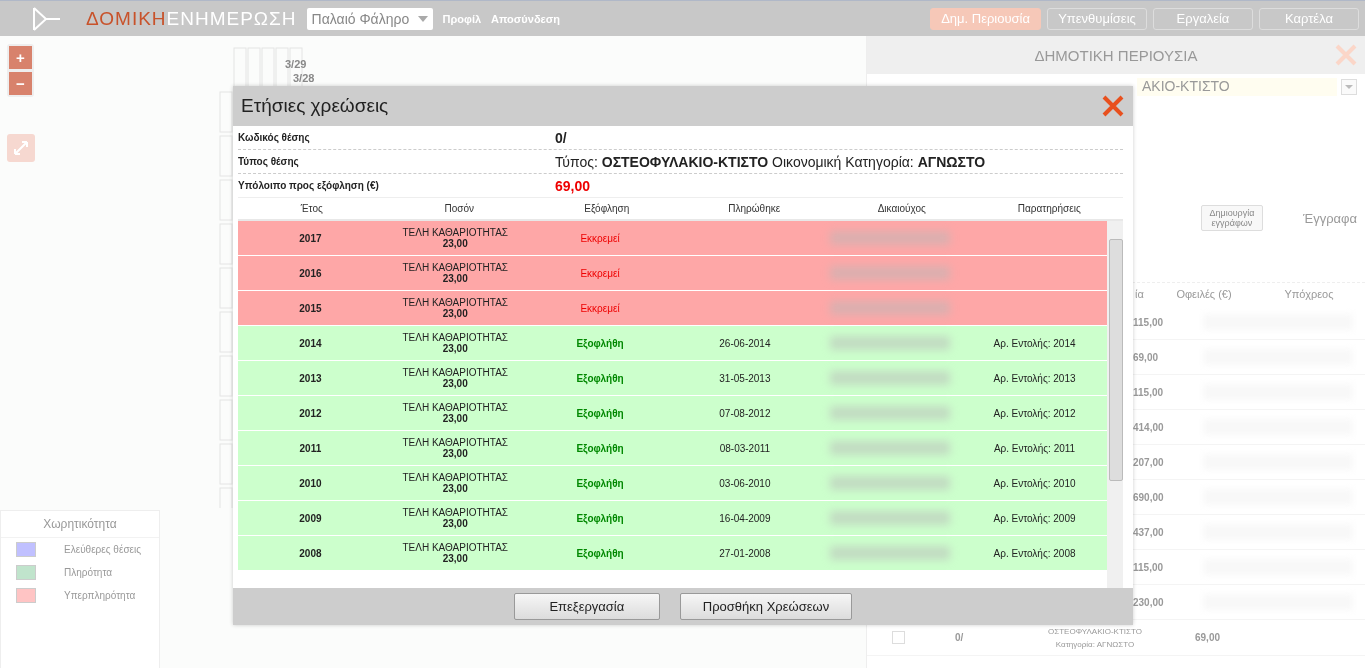 The image size is (1365, 668). Describe the element at coordinates (1329, 218) in the screenshot. I see `documents-label: Έγγραφα` at that location.